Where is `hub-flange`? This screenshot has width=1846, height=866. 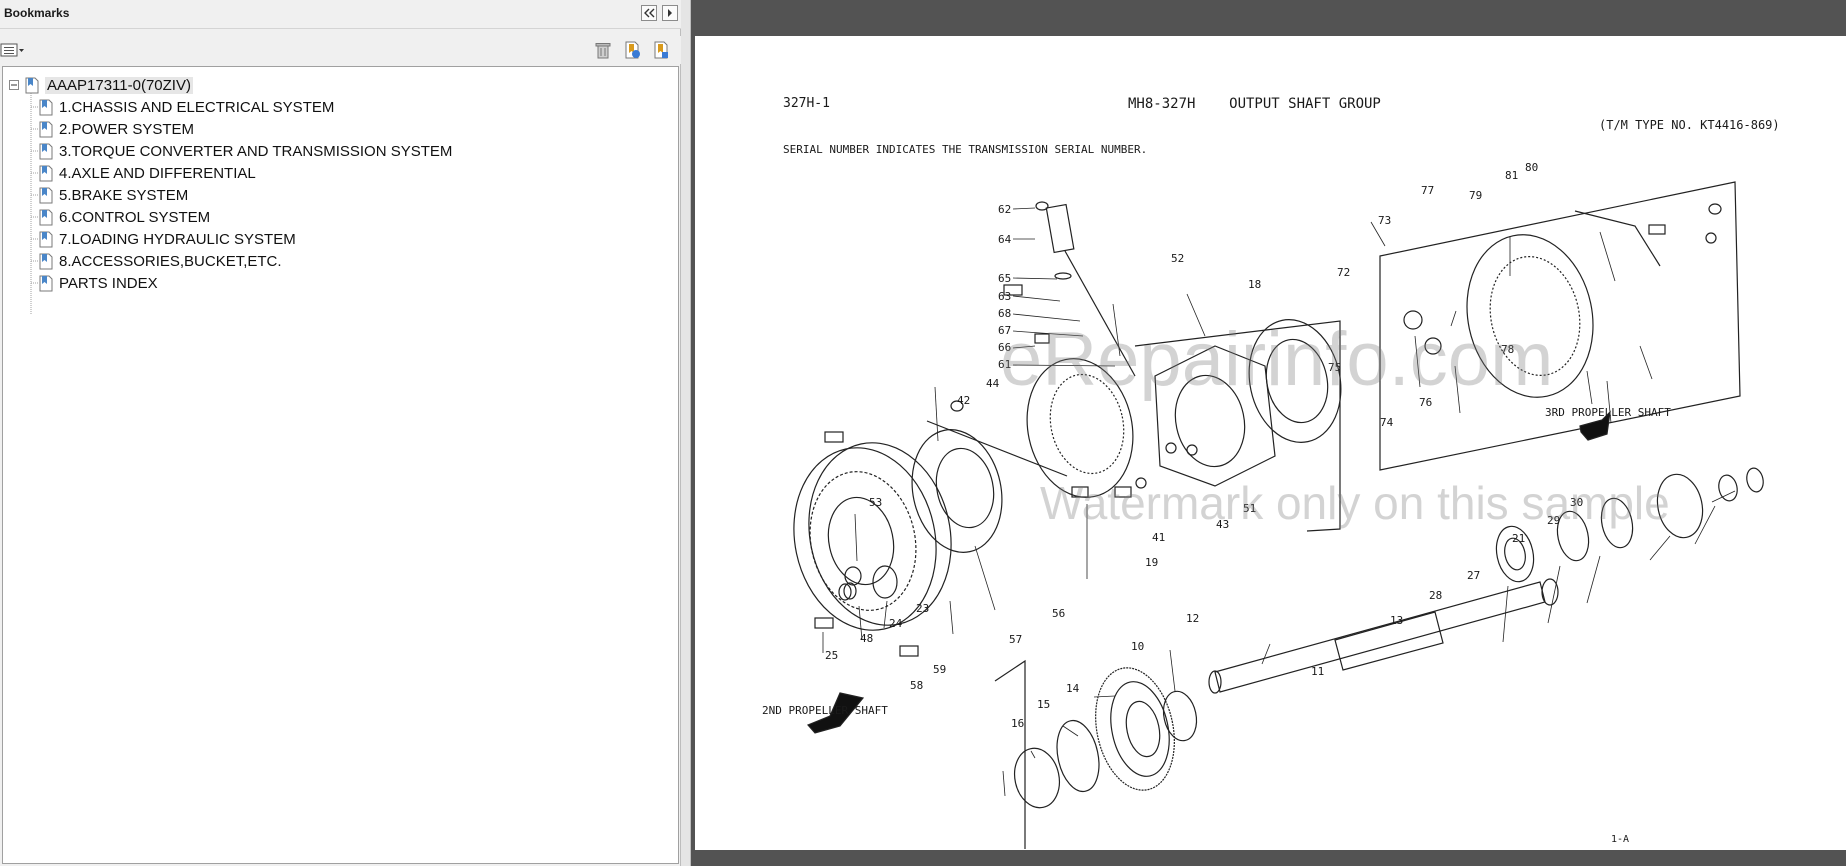 hub-flange is located at coordinates (957, 491).